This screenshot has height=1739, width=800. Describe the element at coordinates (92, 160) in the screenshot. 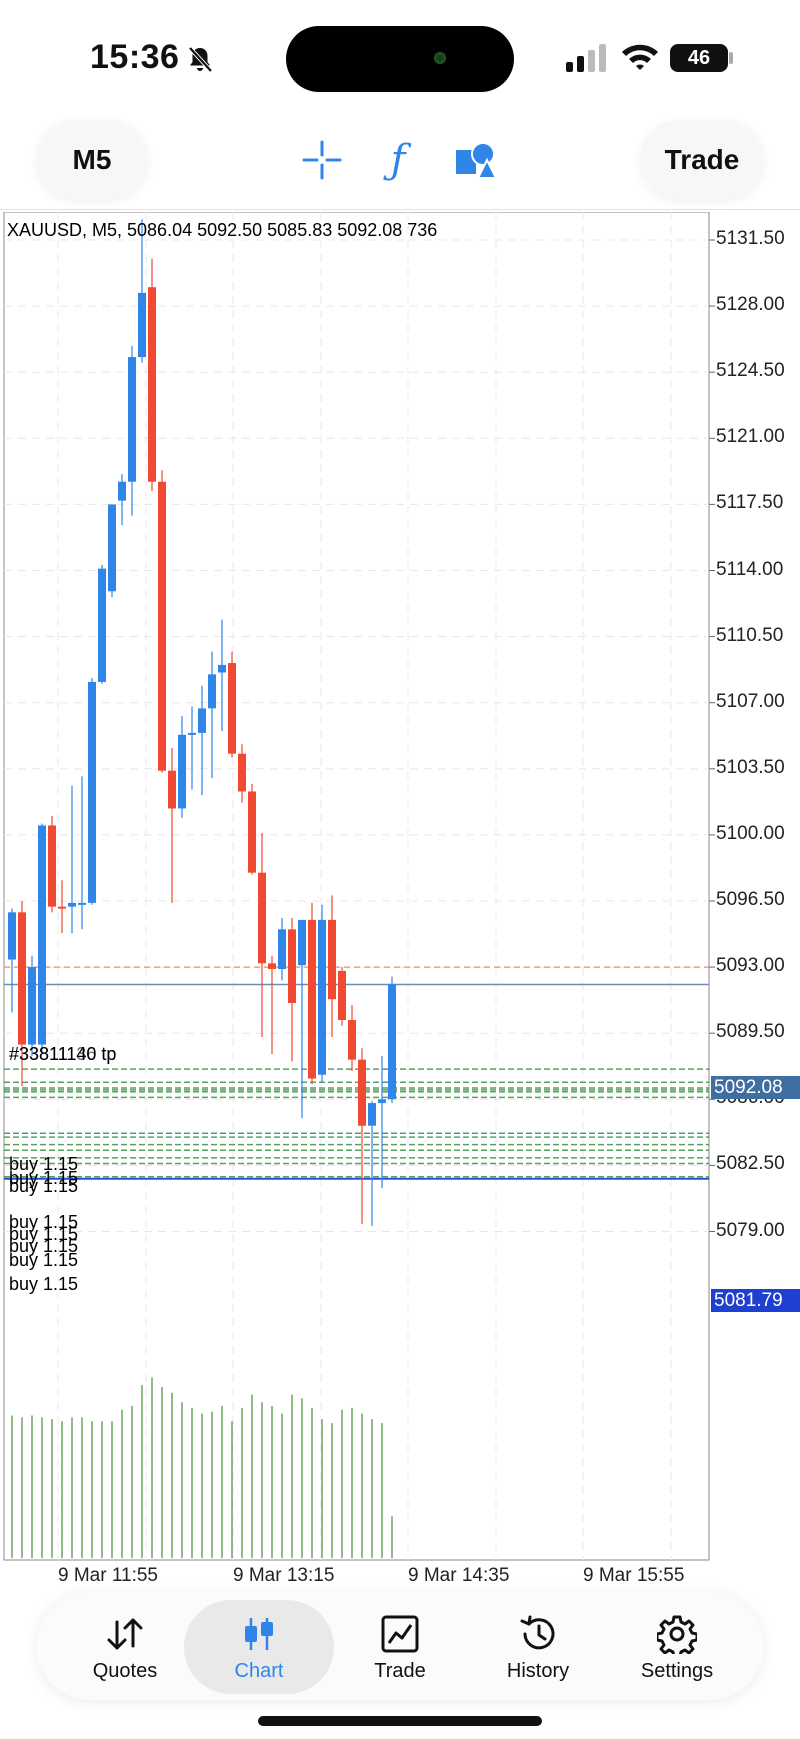

I see `timeframe-button: M5` at that location.